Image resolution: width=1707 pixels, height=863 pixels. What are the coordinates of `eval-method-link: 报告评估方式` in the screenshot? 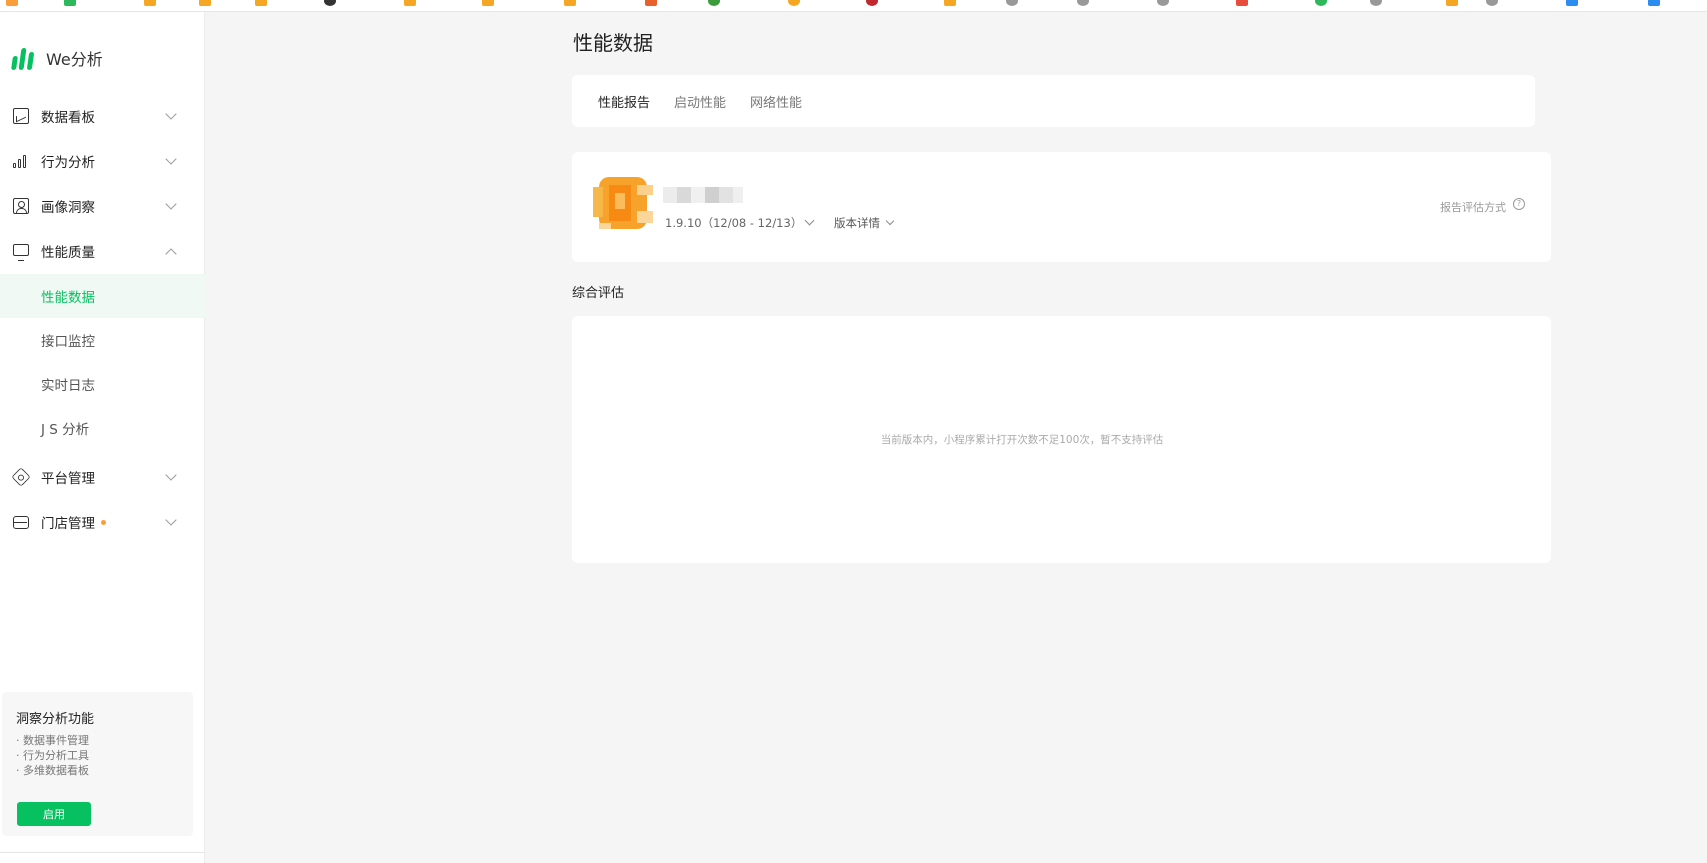 It's located at (1473, 207).